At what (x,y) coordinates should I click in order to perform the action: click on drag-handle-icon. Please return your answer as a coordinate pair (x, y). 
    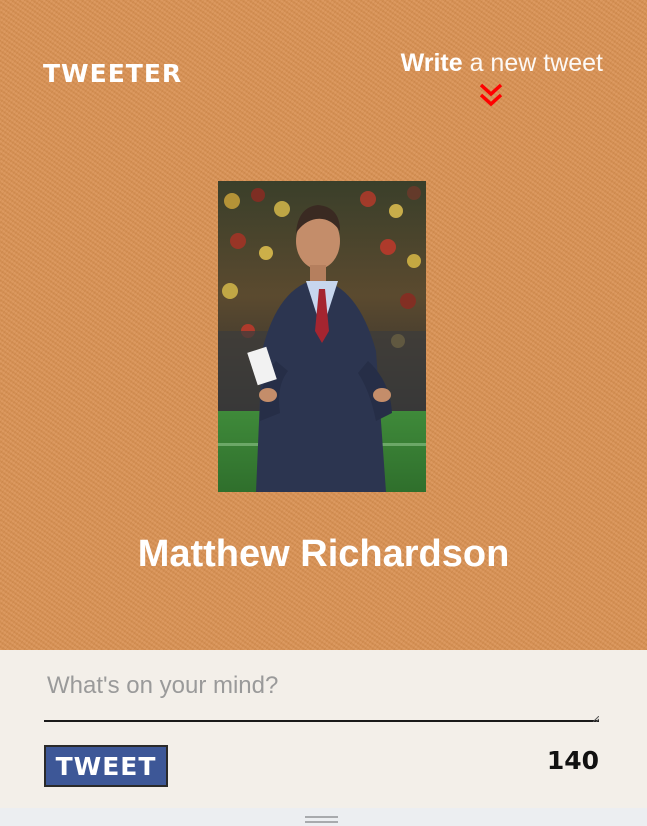
    Looking at the image, I should click on (321, 820).